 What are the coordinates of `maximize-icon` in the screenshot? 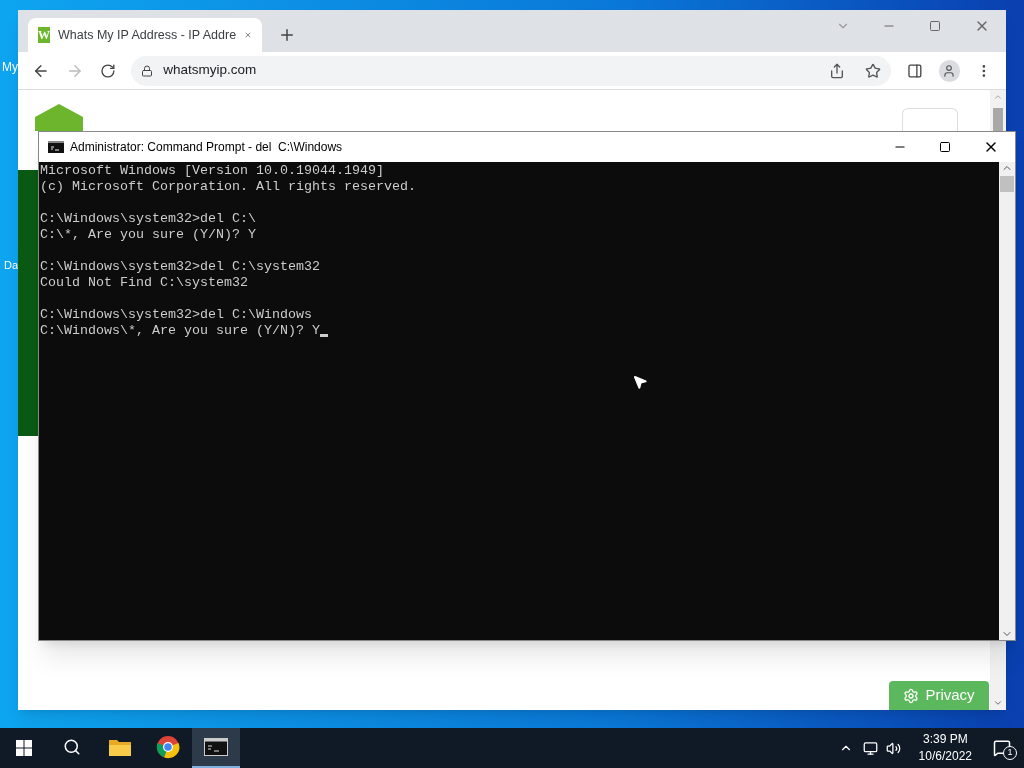 It's located at (945, 147).